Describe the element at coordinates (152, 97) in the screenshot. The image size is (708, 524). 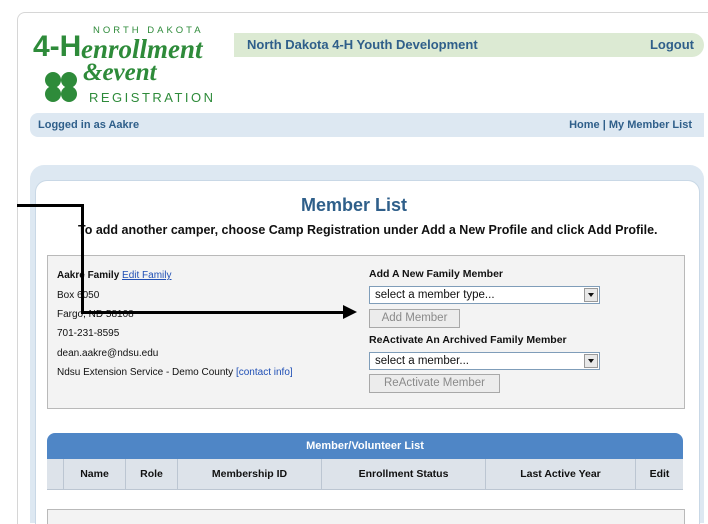
I see `svg-text: REGISTRATION` at that location.